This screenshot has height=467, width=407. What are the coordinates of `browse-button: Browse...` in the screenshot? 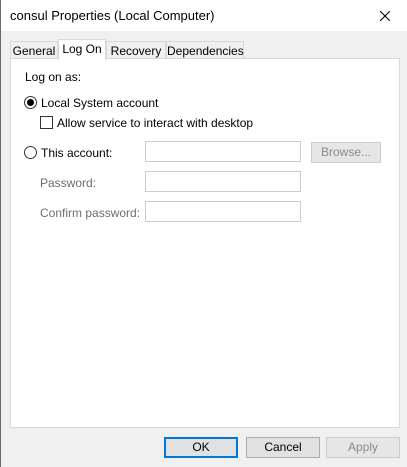 It's located at (346, 152).